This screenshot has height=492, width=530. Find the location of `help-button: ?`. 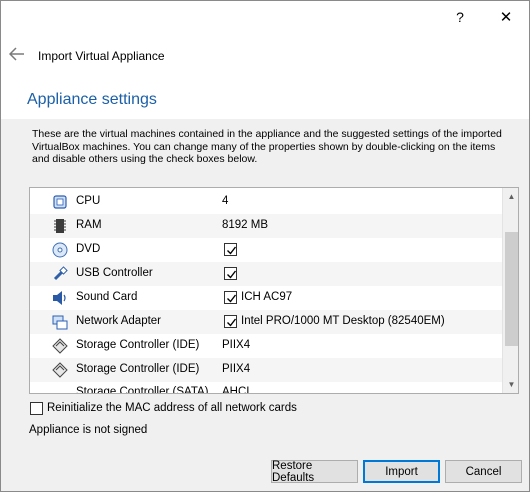

help-button: ? is located at coordinates (460, 17).